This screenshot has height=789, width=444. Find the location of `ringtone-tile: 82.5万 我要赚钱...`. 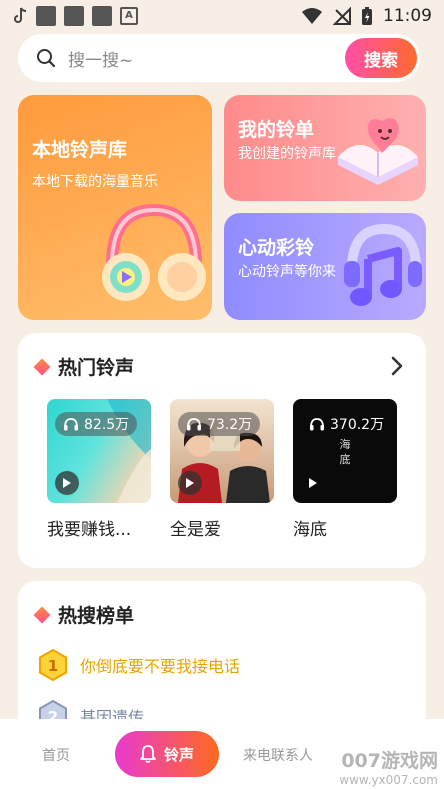

ringtone-tile: 82.5万 我要赚钱... is located at coordinates (99, 469).